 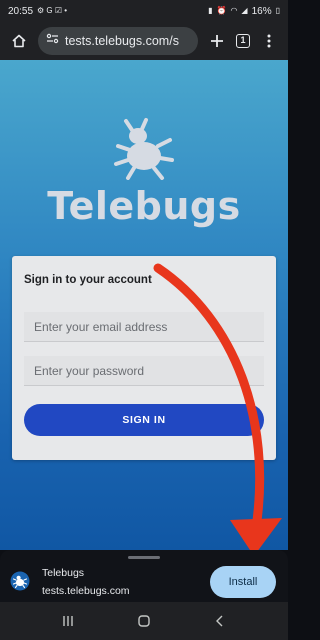 What do you see at coordinates (221, 10) in the screenshot?
I see `alarm-icon: ⏰` at bounding box center [221, 10].